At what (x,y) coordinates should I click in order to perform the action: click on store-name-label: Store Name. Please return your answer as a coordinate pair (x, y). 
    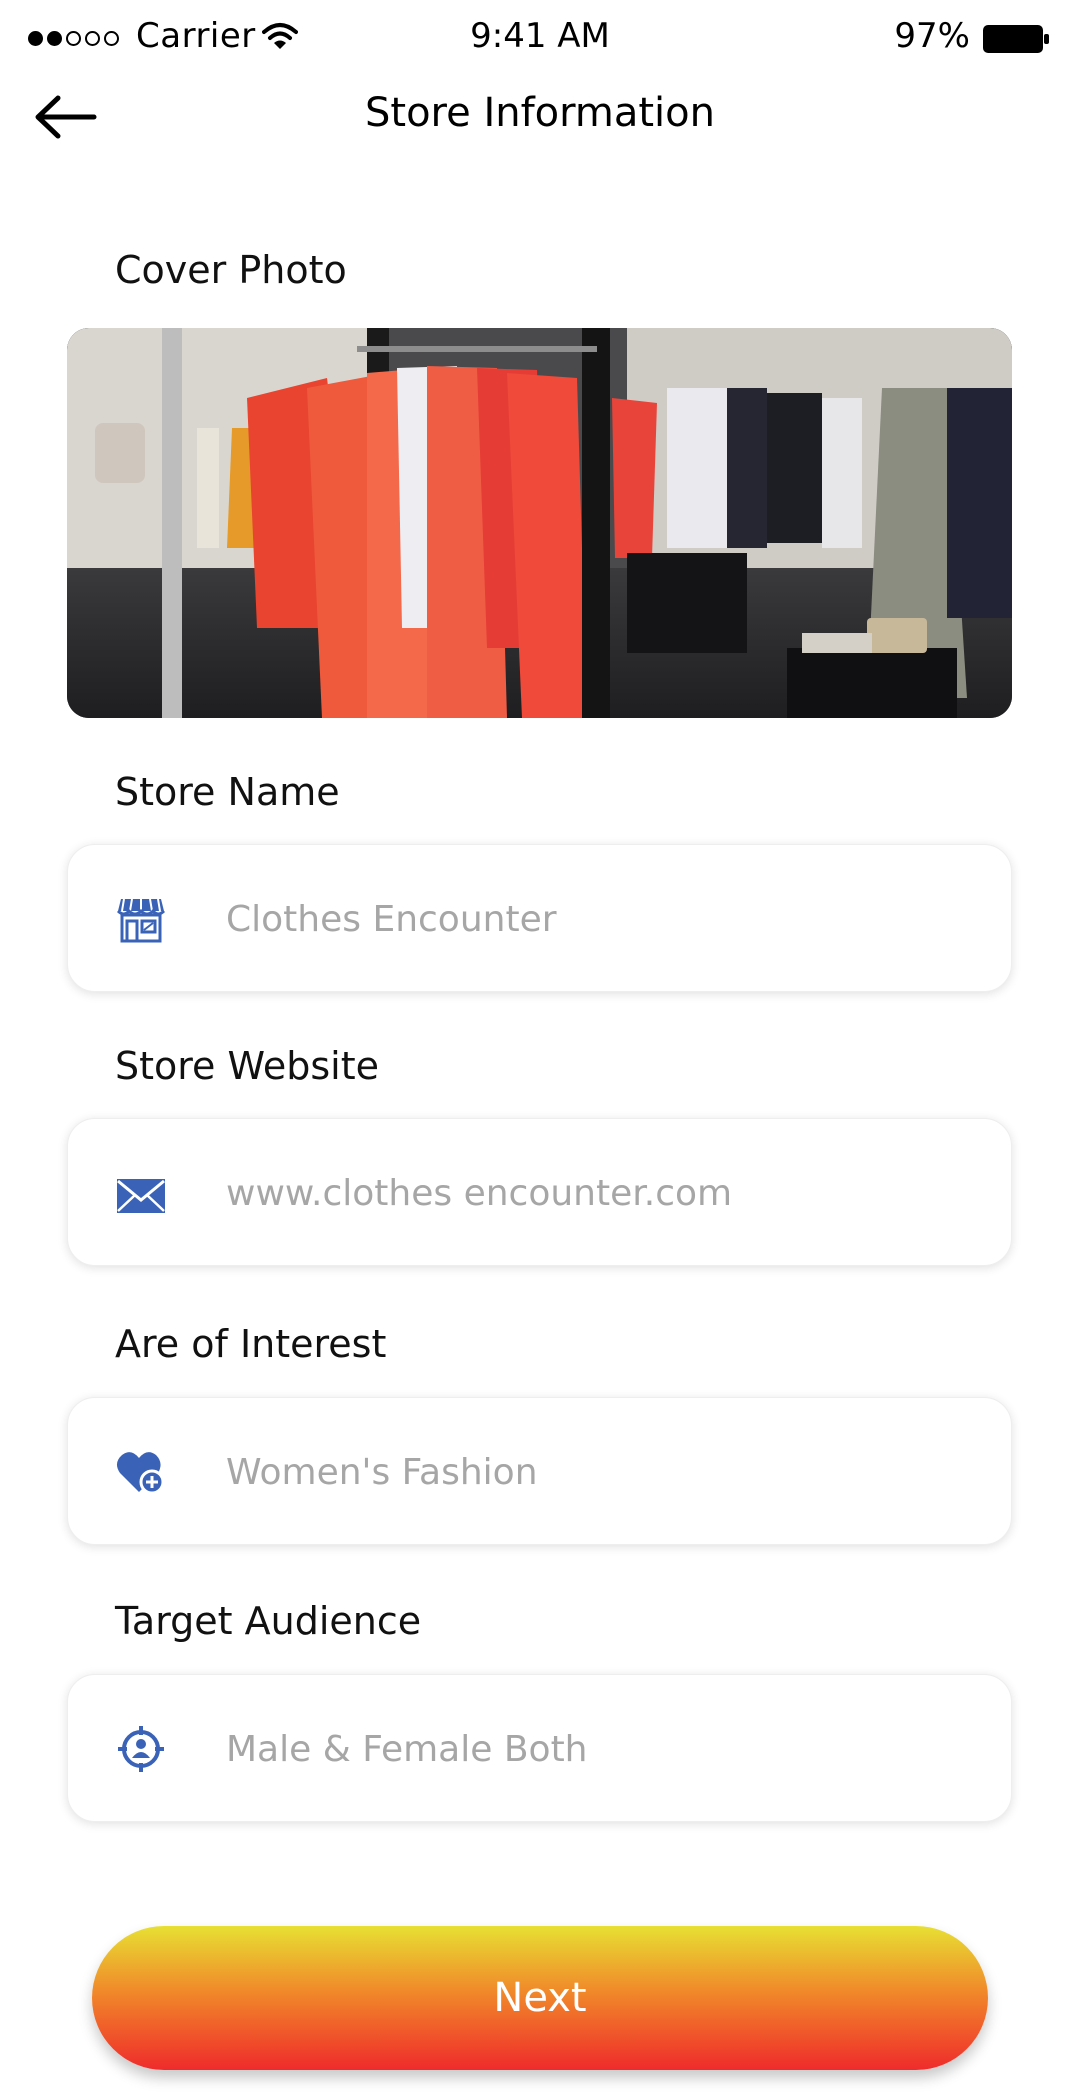
    Looking at the image, I should click on (227, 792).